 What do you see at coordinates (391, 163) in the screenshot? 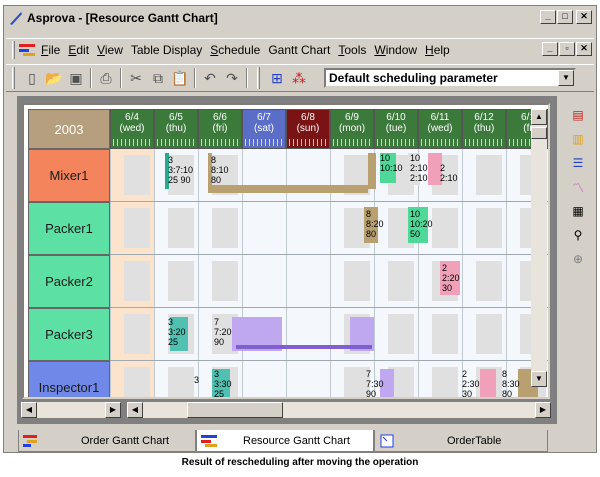
I see `operation-label: 10 10:10` at bounding box center [391, 163].